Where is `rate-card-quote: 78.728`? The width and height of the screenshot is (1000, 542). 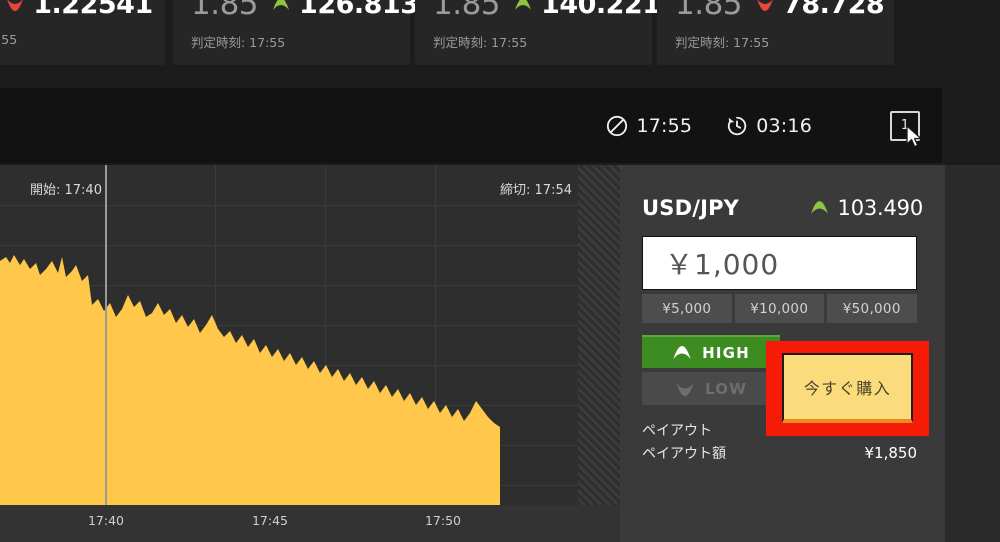 rate-card-quote: 78.728 is located at coordinates (820, 10).